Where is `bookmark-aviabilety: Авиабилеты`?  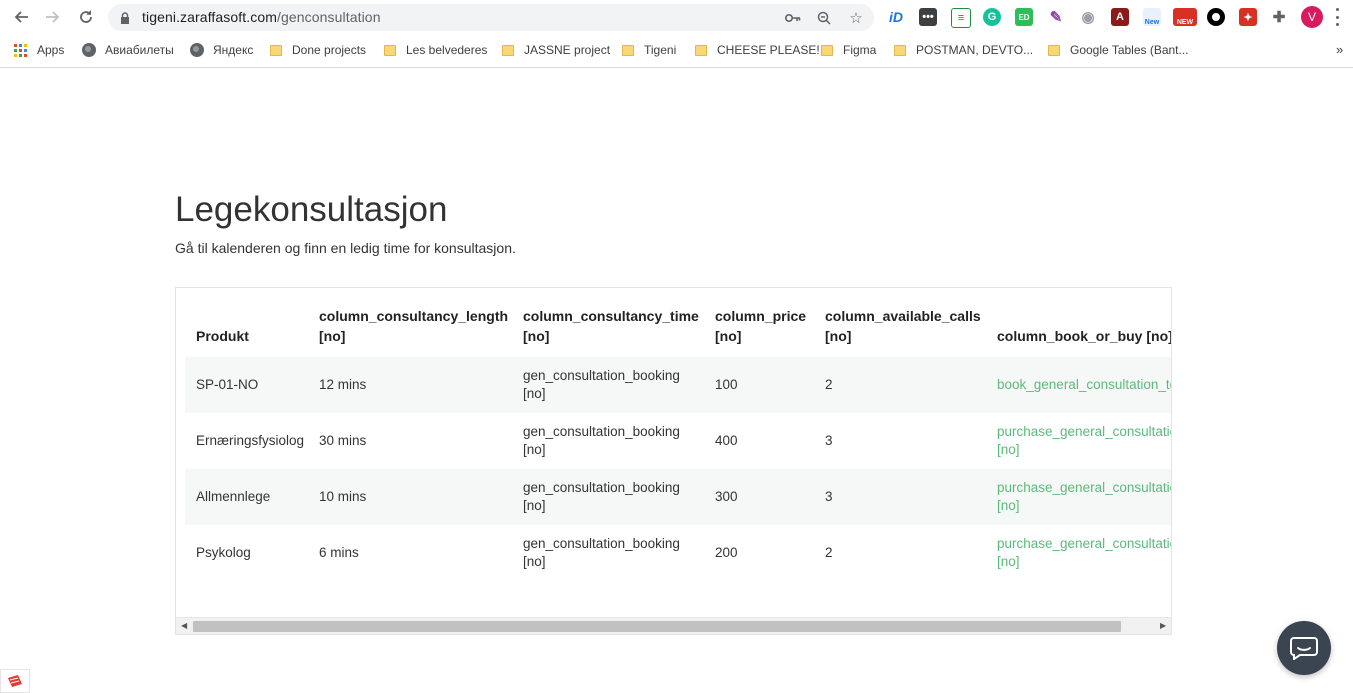
bookmark-aviabilety: Авиабилеты is located at coordinates (128, 50).